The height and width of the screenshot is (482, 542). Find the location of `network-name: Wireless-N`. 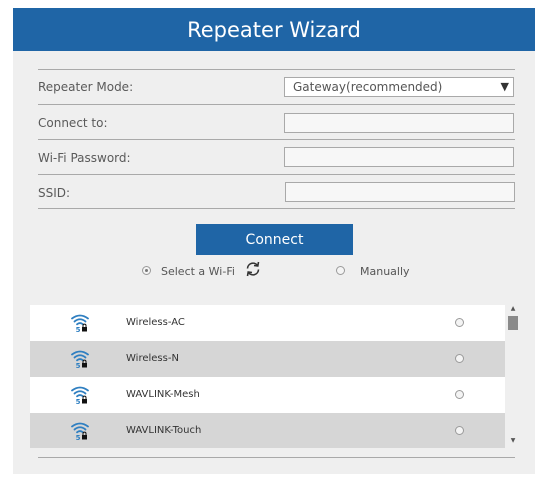

network-name: Wireless-N is located at coordinates (152, 358).